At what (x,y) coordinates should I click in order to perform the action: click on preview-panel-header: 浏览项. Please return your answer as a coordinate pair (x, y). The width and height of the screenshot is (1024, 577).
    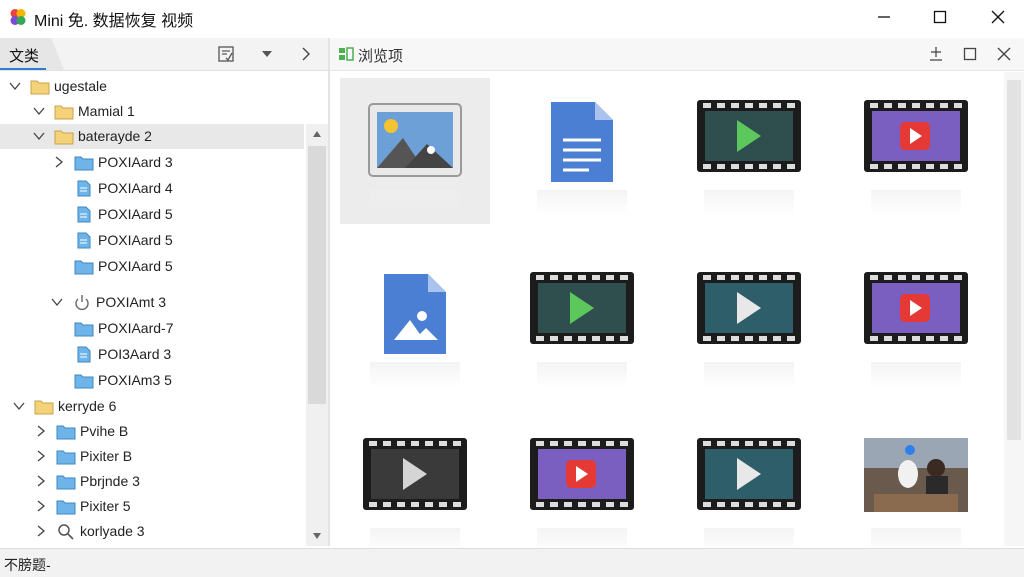
    Looking at the image, I should click on (677, 54).